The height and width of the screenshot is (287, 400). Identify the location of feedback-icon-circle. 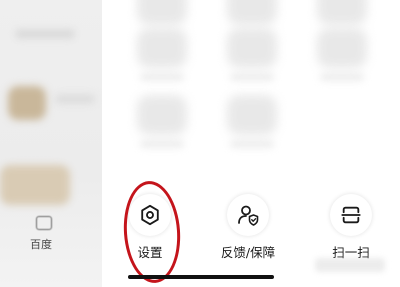
(248, 215).